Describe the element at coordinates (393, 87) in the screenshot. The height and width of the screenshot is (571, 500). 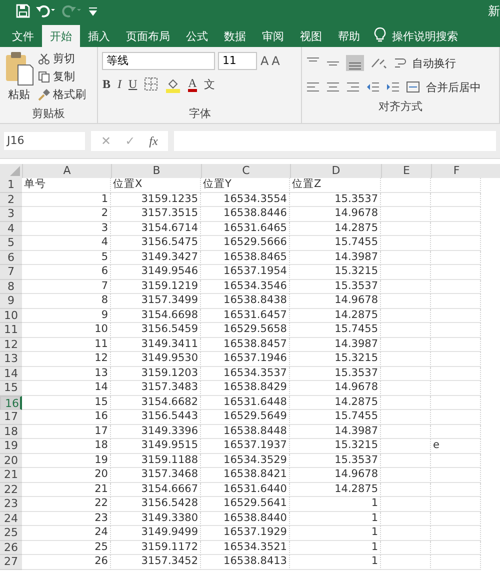
I see `increase-indent-icon` at that location.